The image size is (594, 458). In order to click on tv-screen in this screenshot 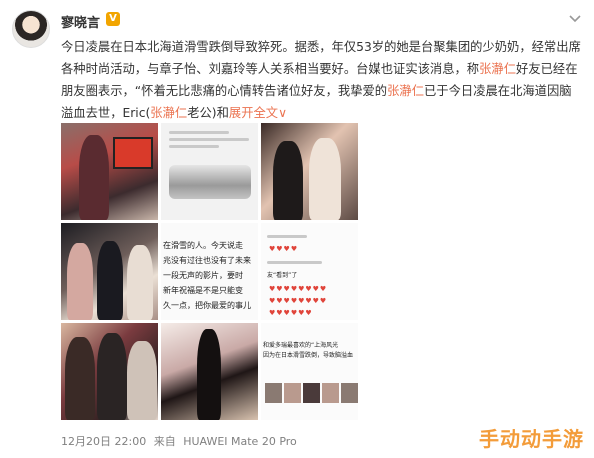, I will do `click(133, 153)`.